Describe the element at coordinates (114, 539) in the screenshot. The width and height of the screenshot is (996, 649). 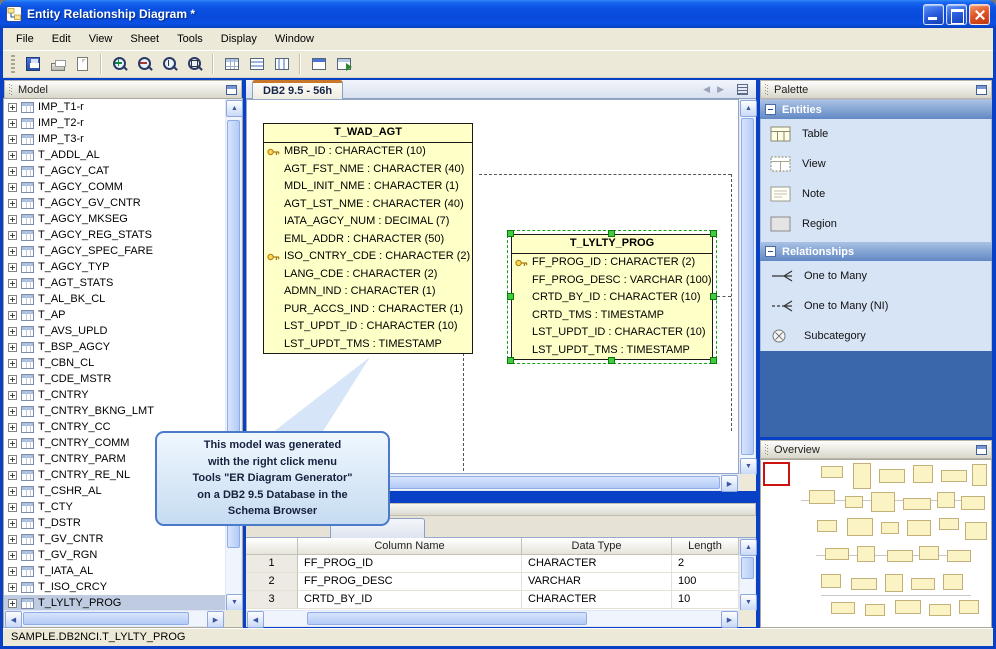
I see `tree-item: T_GV_CNTR` at that location.